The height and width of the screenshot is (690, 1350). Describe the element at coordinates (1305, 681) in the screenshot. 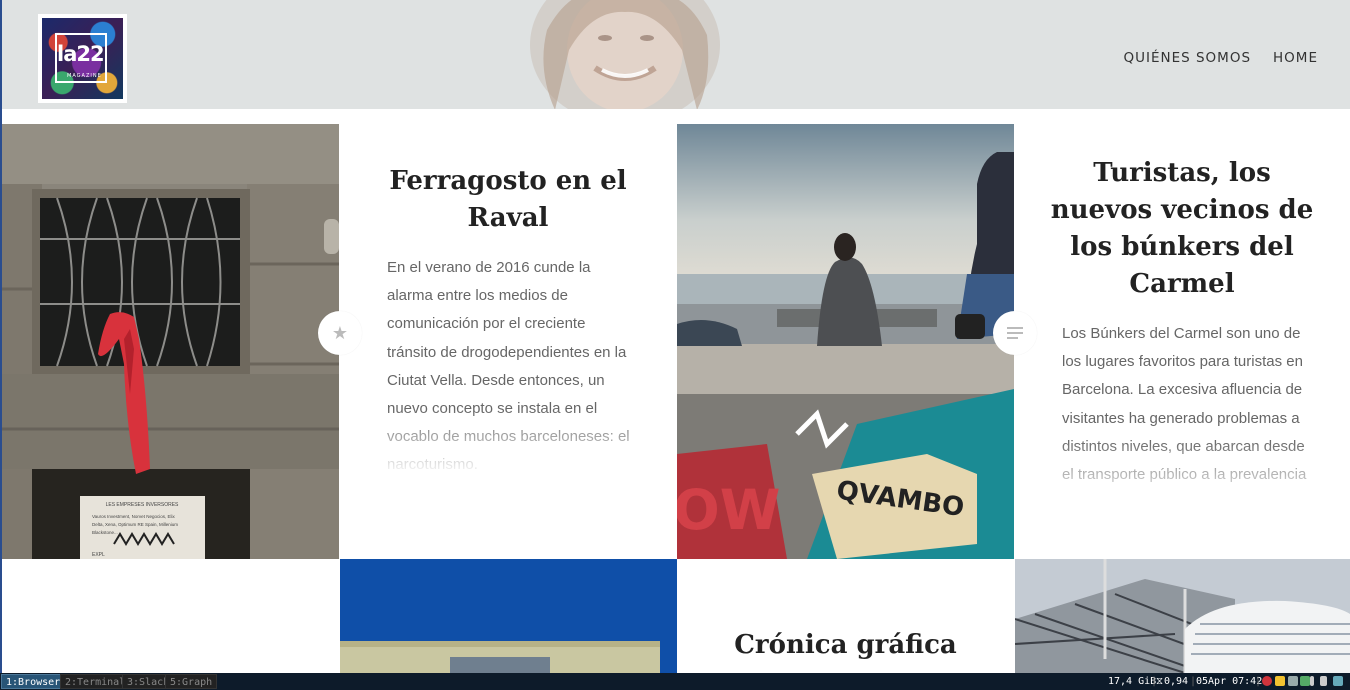

I see `network-tray-icon` at that location.